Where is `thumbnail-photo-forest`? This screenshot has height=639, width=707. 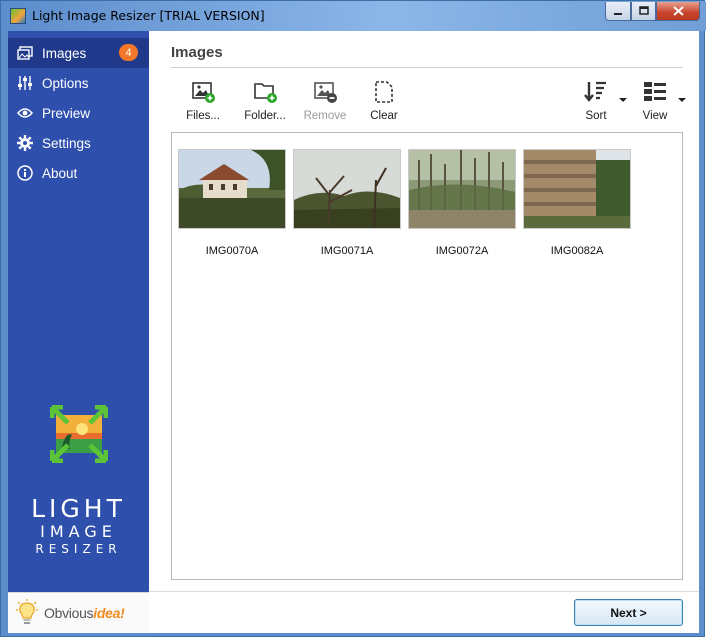 thumbnail-photo-forest is located at coordinates (462, 189).